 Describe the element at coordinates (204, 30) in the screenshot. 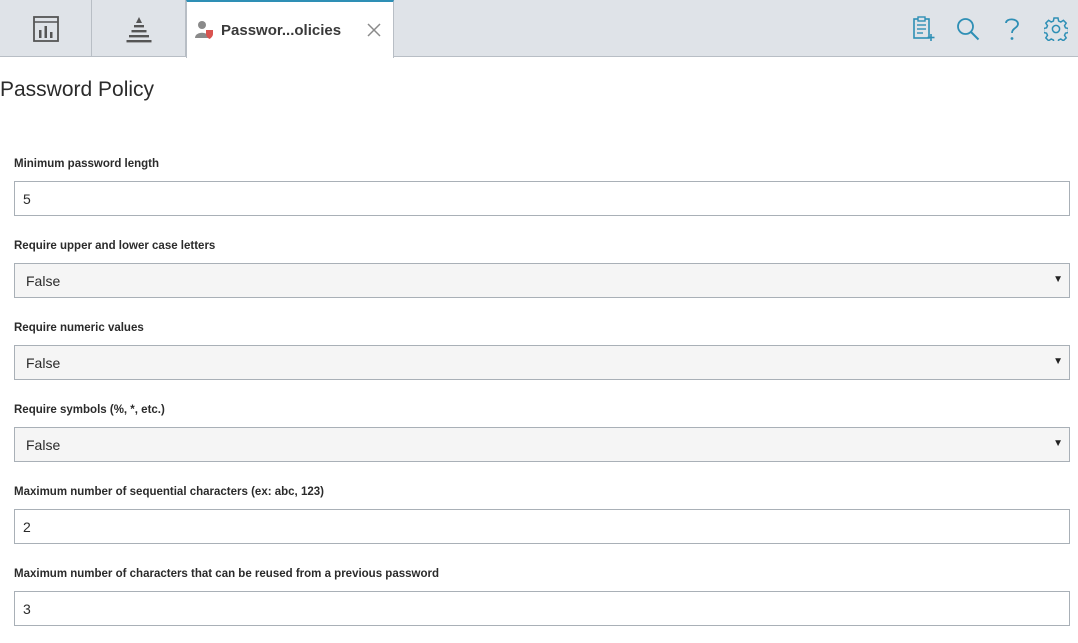

I see `user-policy-icon` at that location.